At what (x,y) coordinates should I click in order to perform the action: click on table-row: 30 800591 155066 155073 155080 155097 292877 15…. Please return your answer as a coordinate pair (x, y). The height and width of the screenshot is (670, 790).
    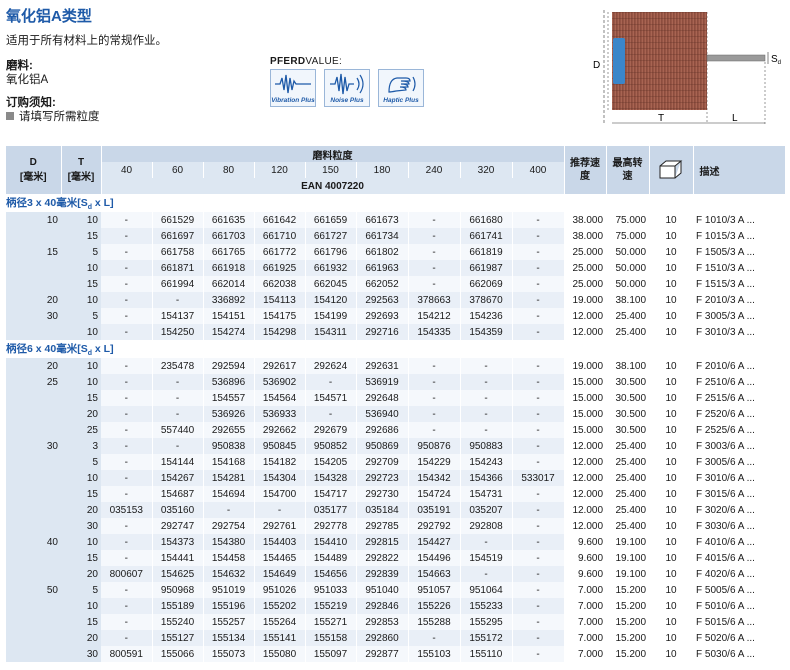
    Looking at the image, I should click on (395, 654).